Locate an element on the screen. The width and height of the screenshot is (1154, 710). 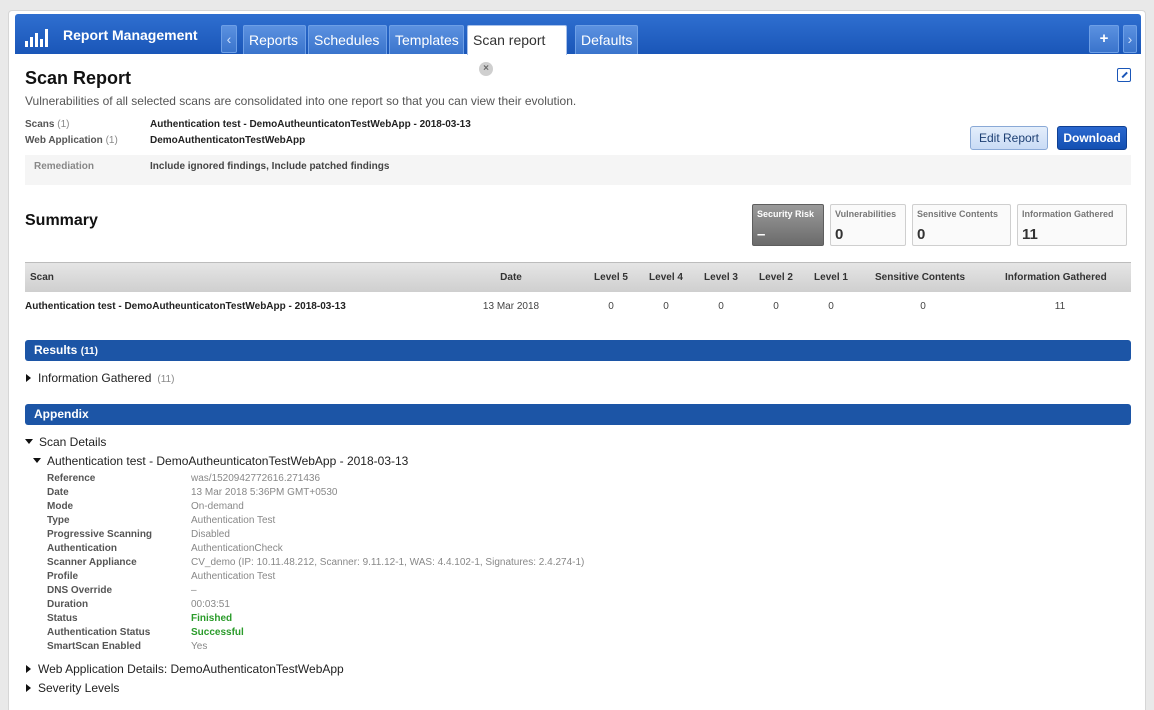
cell-date: 13 Mar 2018 is located at coordinates (511, 306).